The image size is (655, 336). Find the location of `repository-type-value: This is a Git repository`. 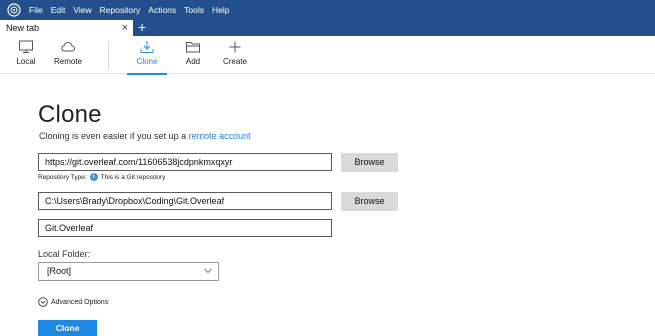

repository-type-value: This is a Git repository is located at coordinates (133, 177).